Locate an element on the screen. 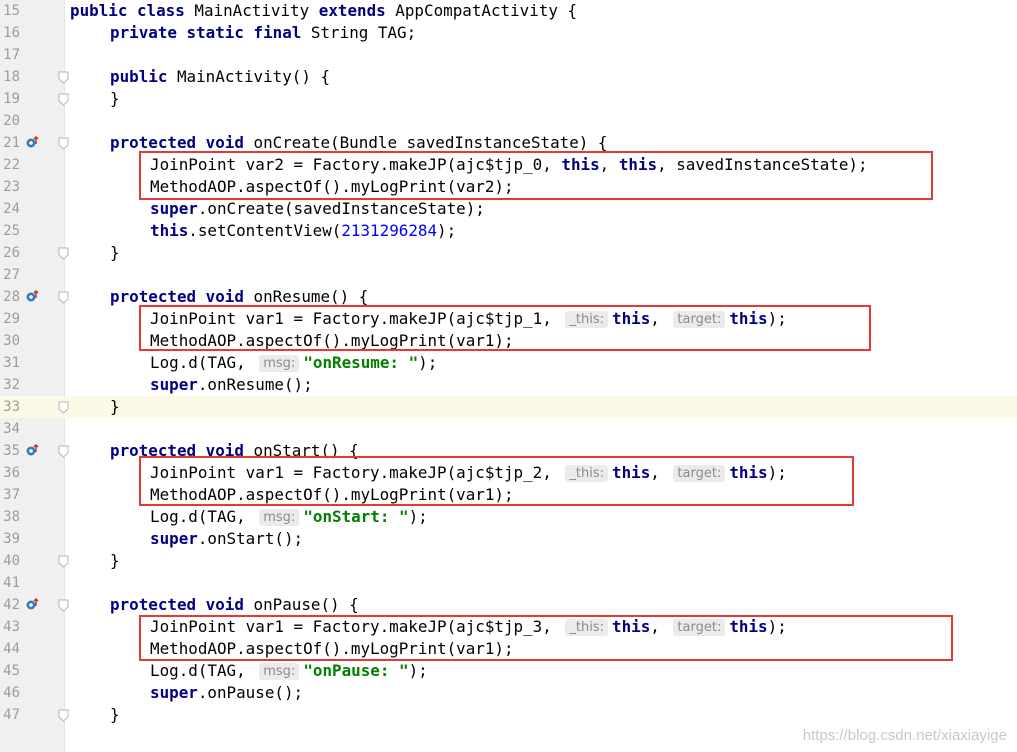  code-line: 42 protected void onPause() { is located at coordinates (508, 605).